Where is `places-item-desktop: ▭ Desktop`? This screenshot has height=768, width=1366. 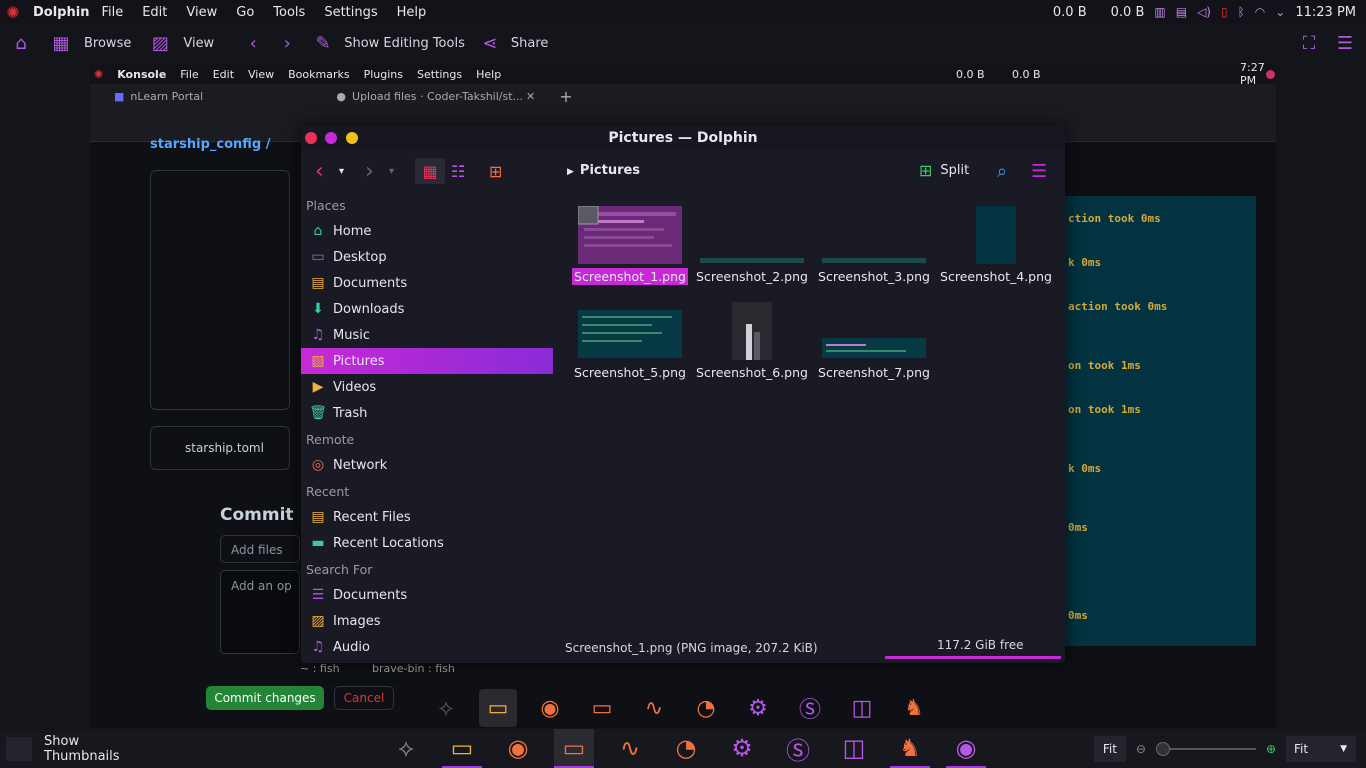 places-item-desktop: ▭ Desktop is located at coordinates (427, 257).